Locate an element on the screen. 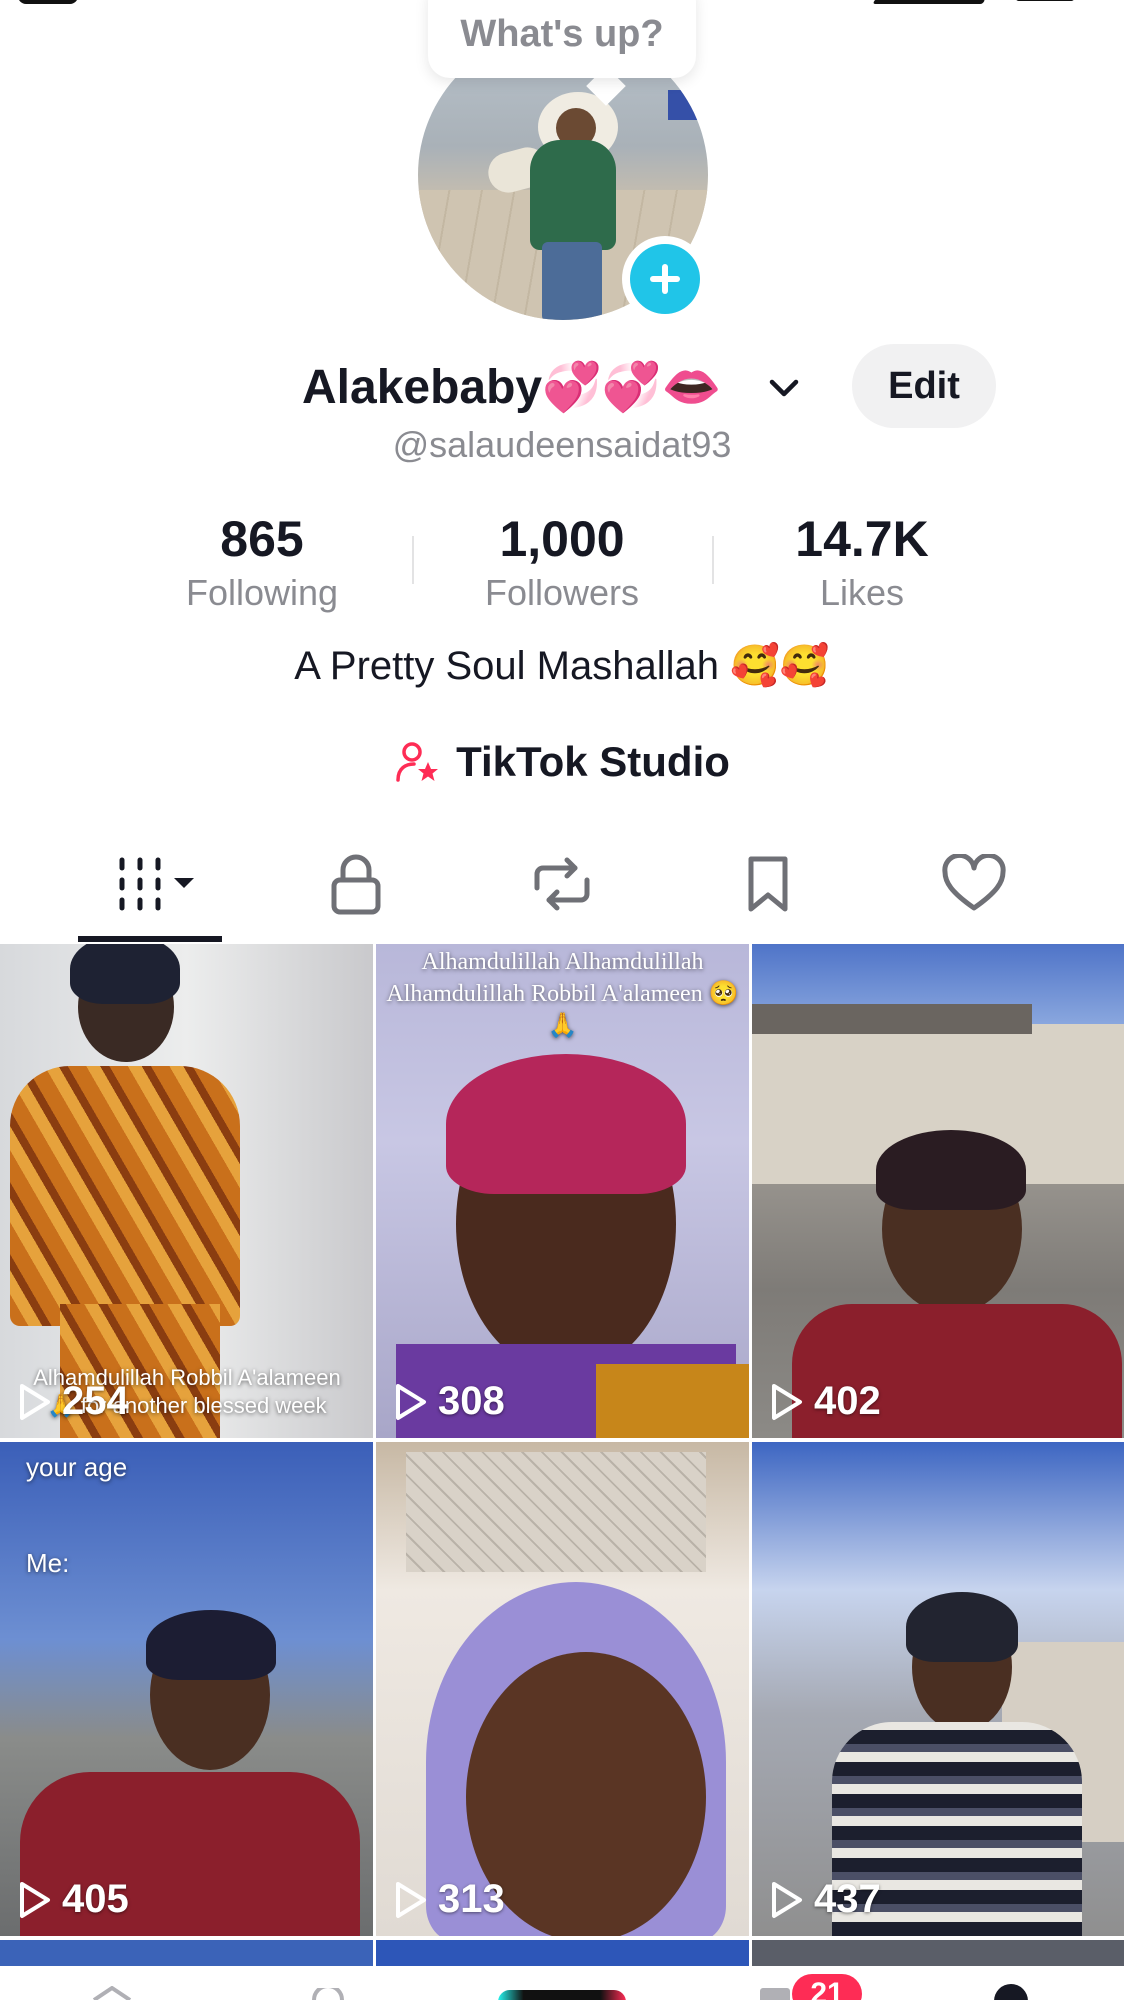 This screenshot has width=1124, height=2000. repost-icon is located at coordinates (562, 884).